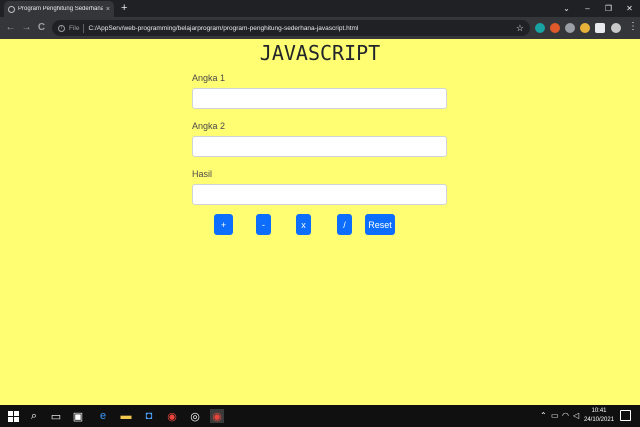  What do you see at coordinates (555, 415) in the screenshot?
I see `network-icon: ▭` at bounding box center [555, 415].